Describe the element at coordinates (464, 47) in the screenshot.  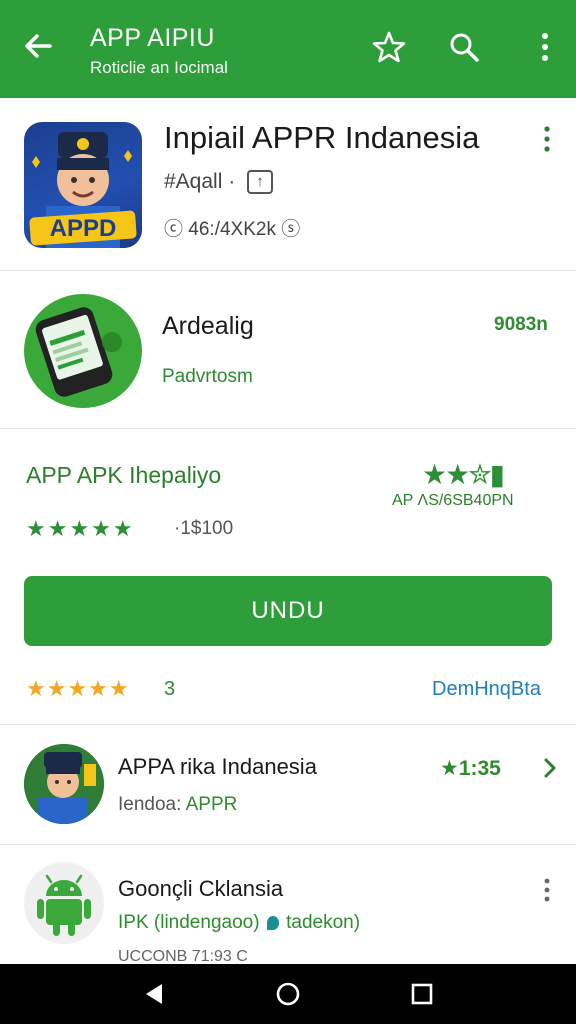
I see `search-icon` at that location.